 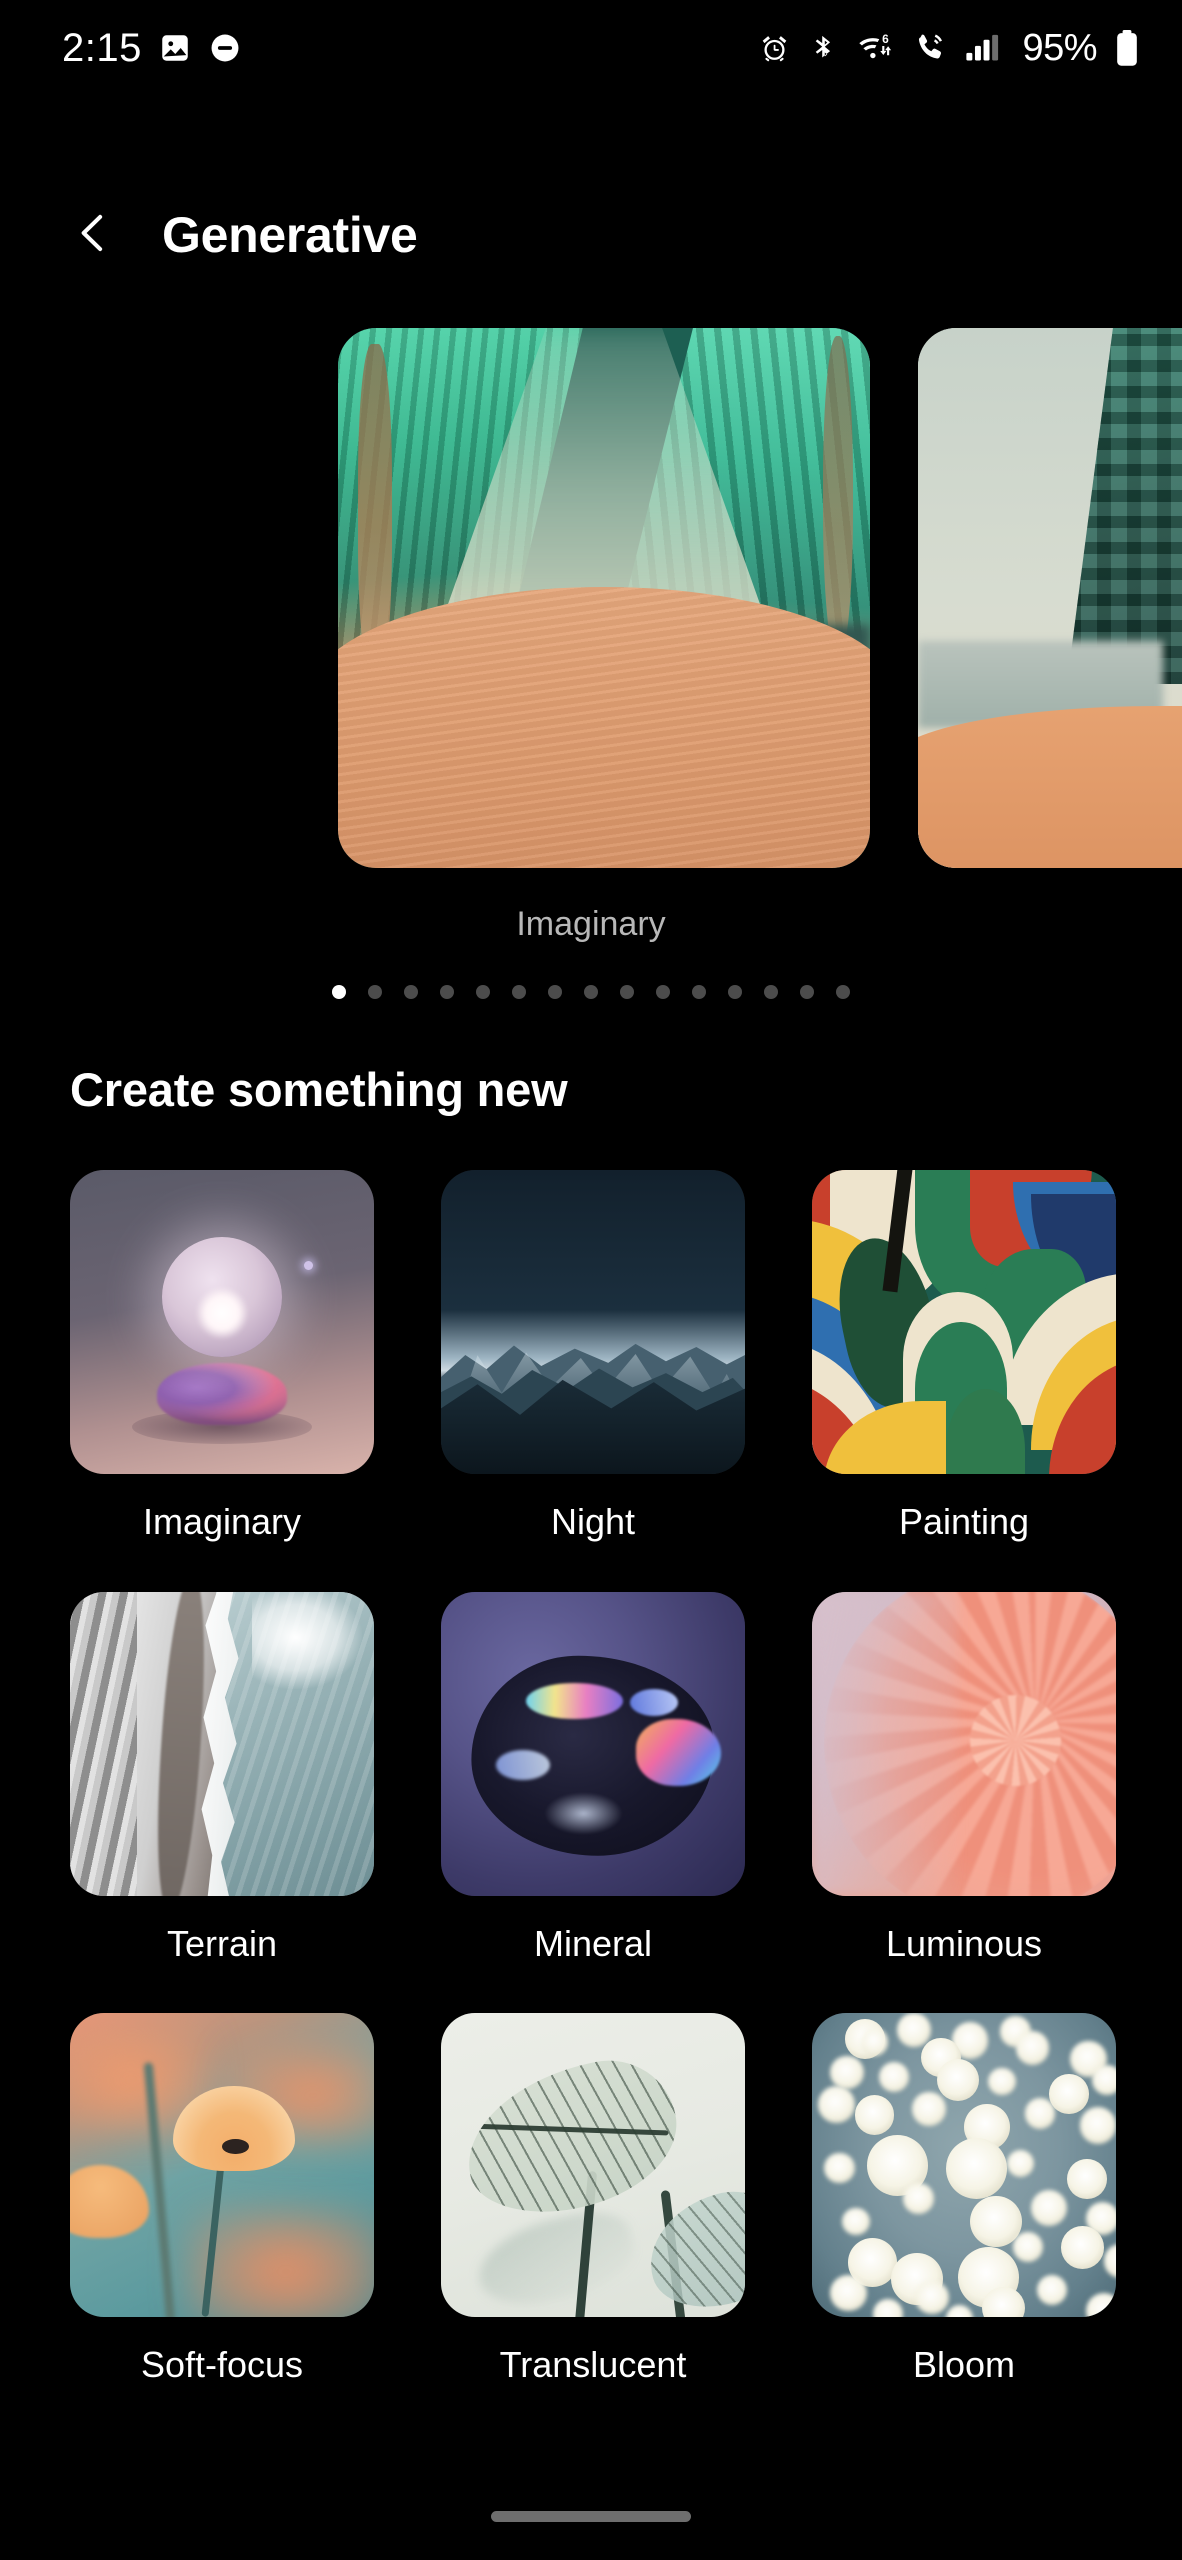 I want to click on carousel-card-imaginary, so click(x=604, y=598).